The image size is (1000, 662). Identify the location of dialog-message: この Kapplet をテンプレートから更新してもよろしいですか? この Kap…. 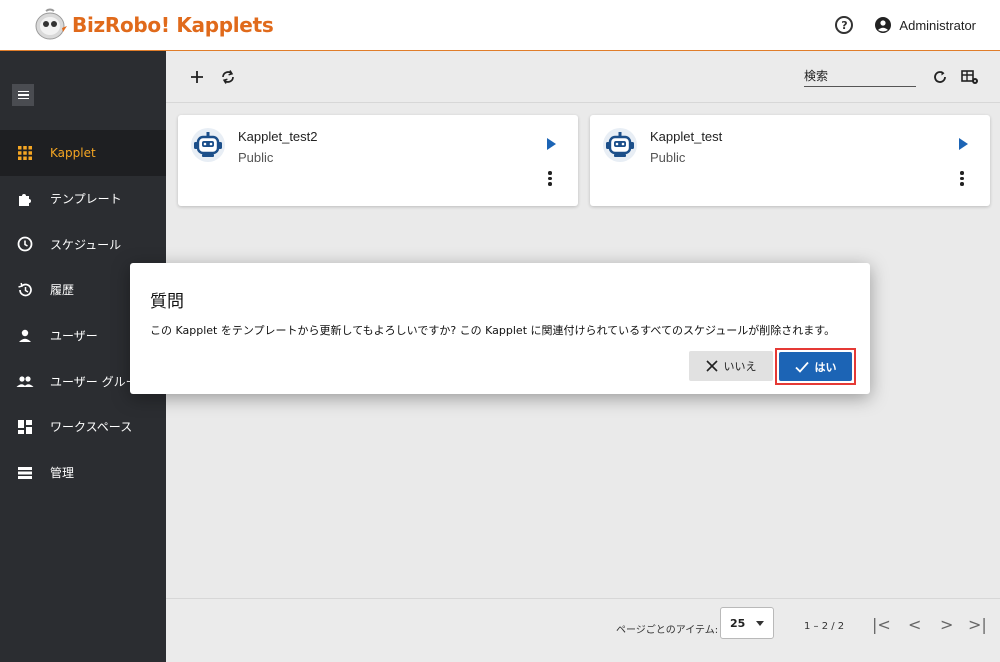
(493, 330).